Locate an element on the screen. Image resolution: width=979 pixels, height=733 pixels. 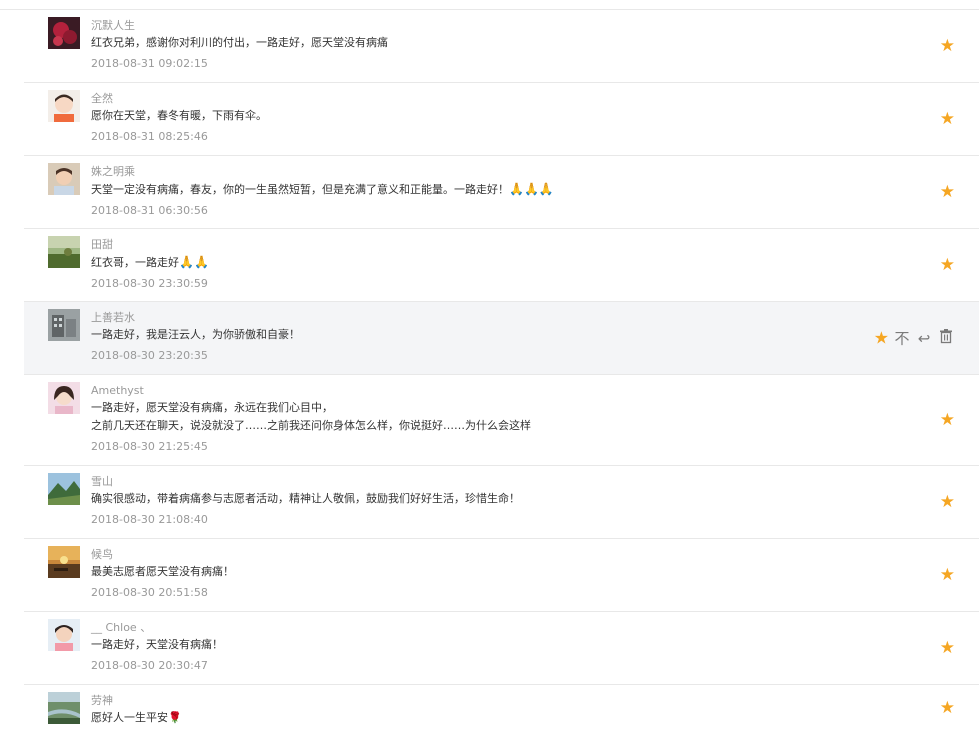
comment-text: 确实很感动，带着病痛参与志愿者活动，精神让人敬佩，鼓励我们好好生活，珍惜生命！ is located at coordinates (465, 499).